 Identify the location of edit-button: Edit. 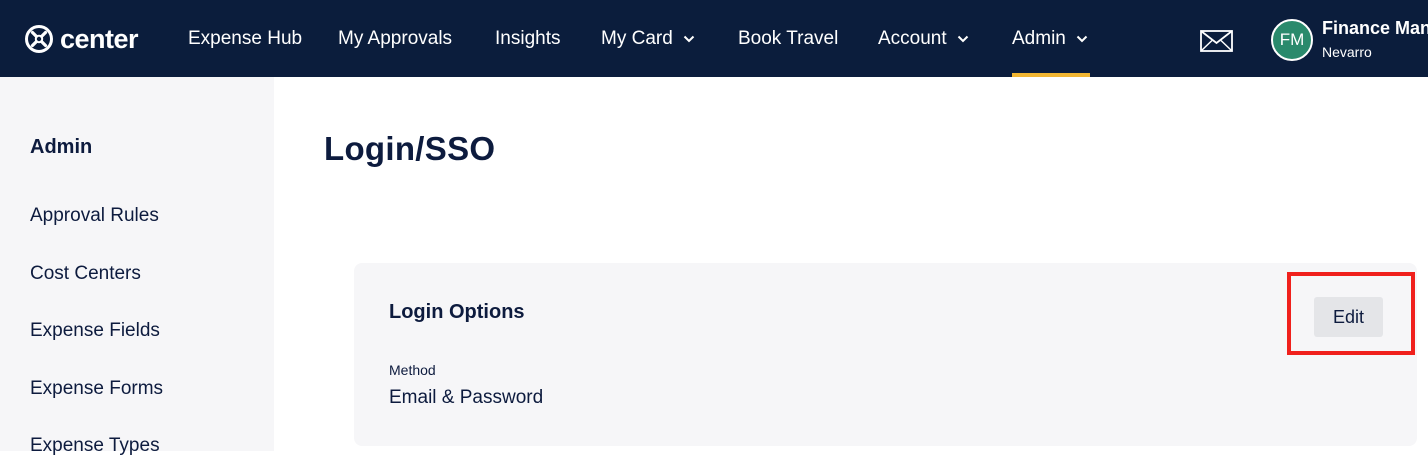
(1348, 317).